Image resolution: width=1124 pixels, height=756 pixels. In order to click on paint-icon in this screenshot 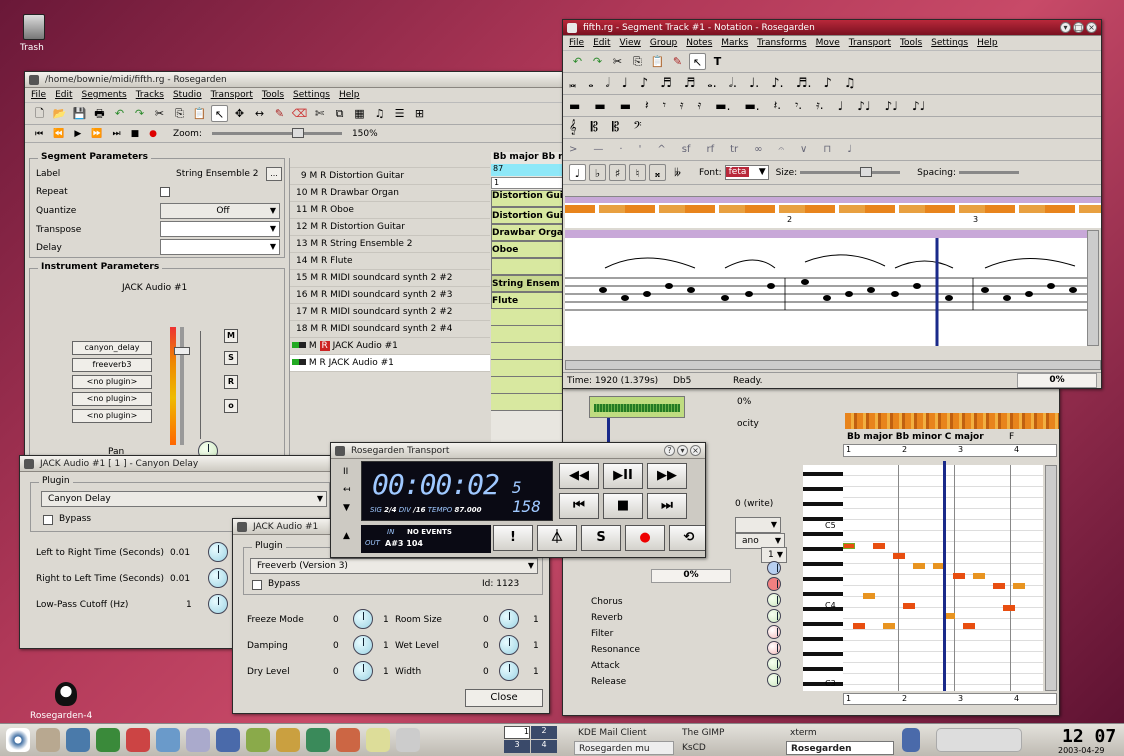, I will do `click(348, 740)`.